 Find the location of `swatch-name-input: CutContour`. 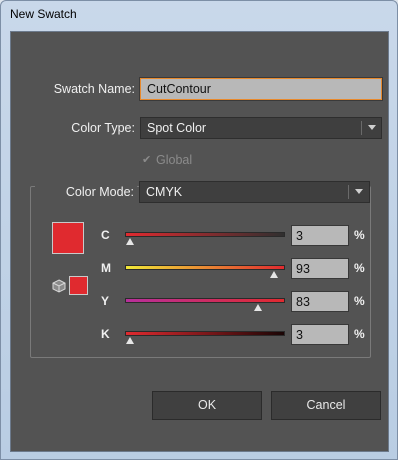

swatch-name-input: CutContour is located at coordinates (261, 89).